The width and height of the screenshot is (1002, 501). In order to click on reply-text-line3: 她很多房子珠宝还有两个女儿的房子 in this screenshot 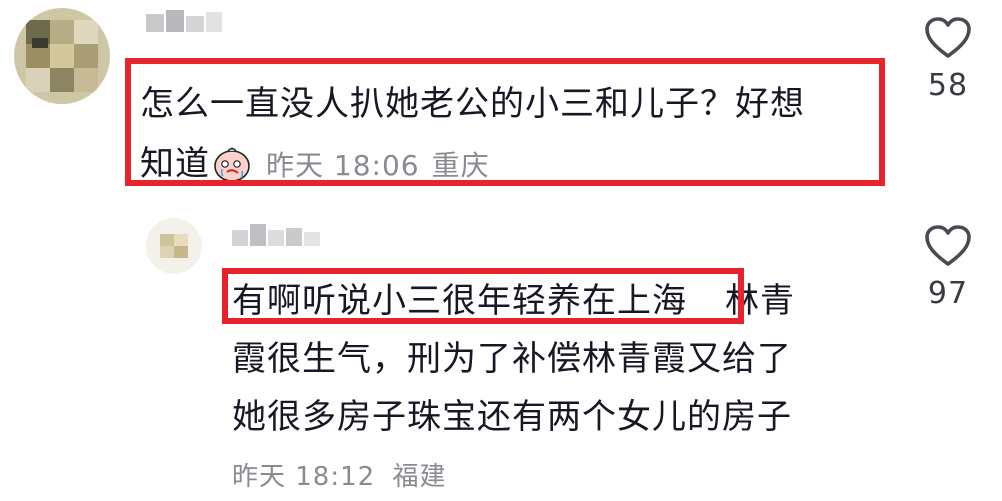, I will do `click(512, 417)`.